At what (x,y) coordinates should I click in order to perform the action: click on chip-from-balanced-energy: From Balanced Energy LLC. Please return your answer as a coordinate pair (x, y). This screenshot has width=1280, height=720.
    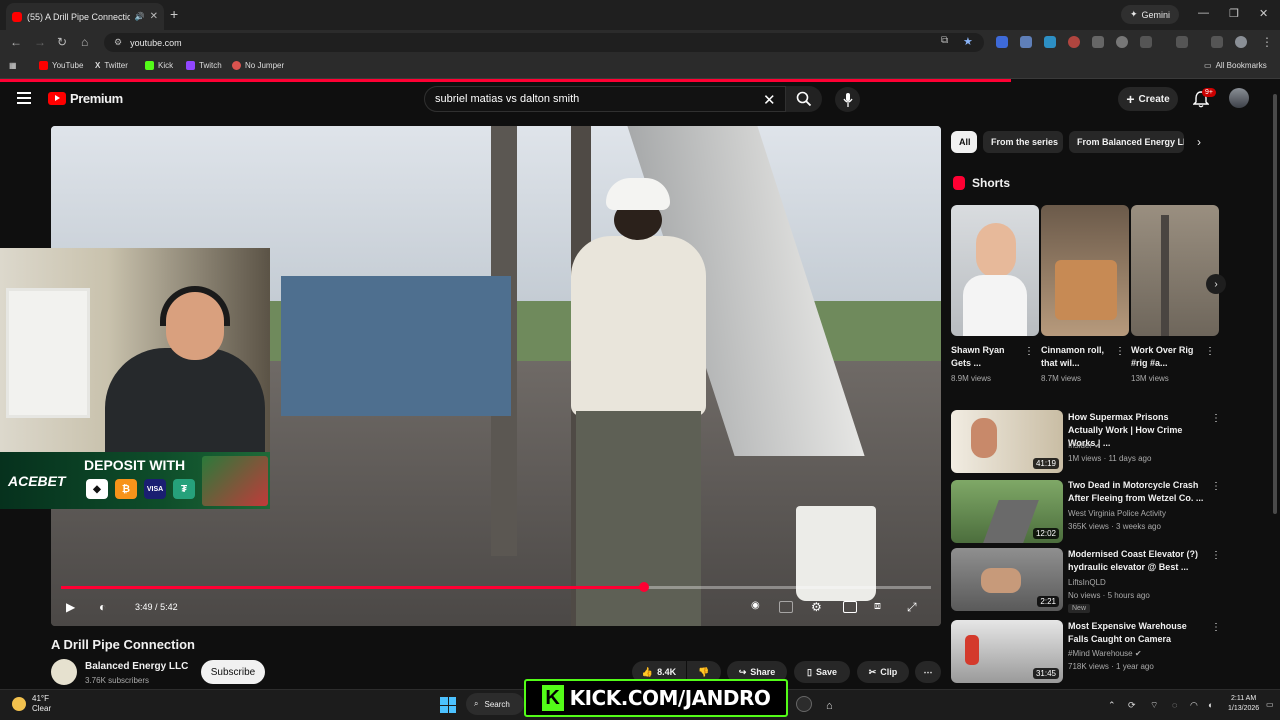
    Looking at the image, I should click on (1126, 142).